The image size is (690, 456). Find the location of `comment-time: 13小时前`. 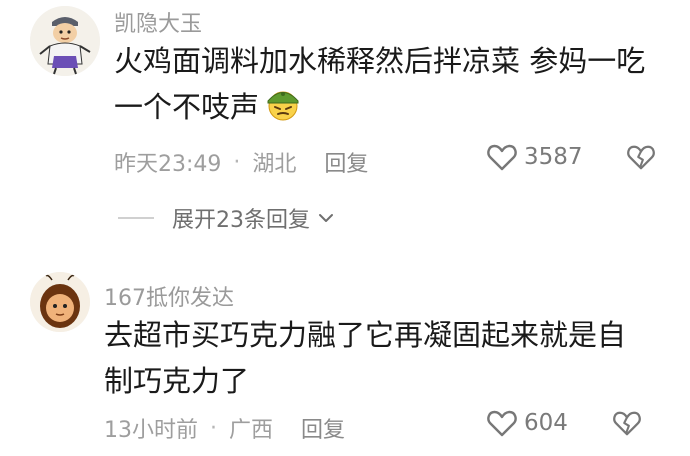

comment-time: 13小时前 is located at coordinates (151, 430).